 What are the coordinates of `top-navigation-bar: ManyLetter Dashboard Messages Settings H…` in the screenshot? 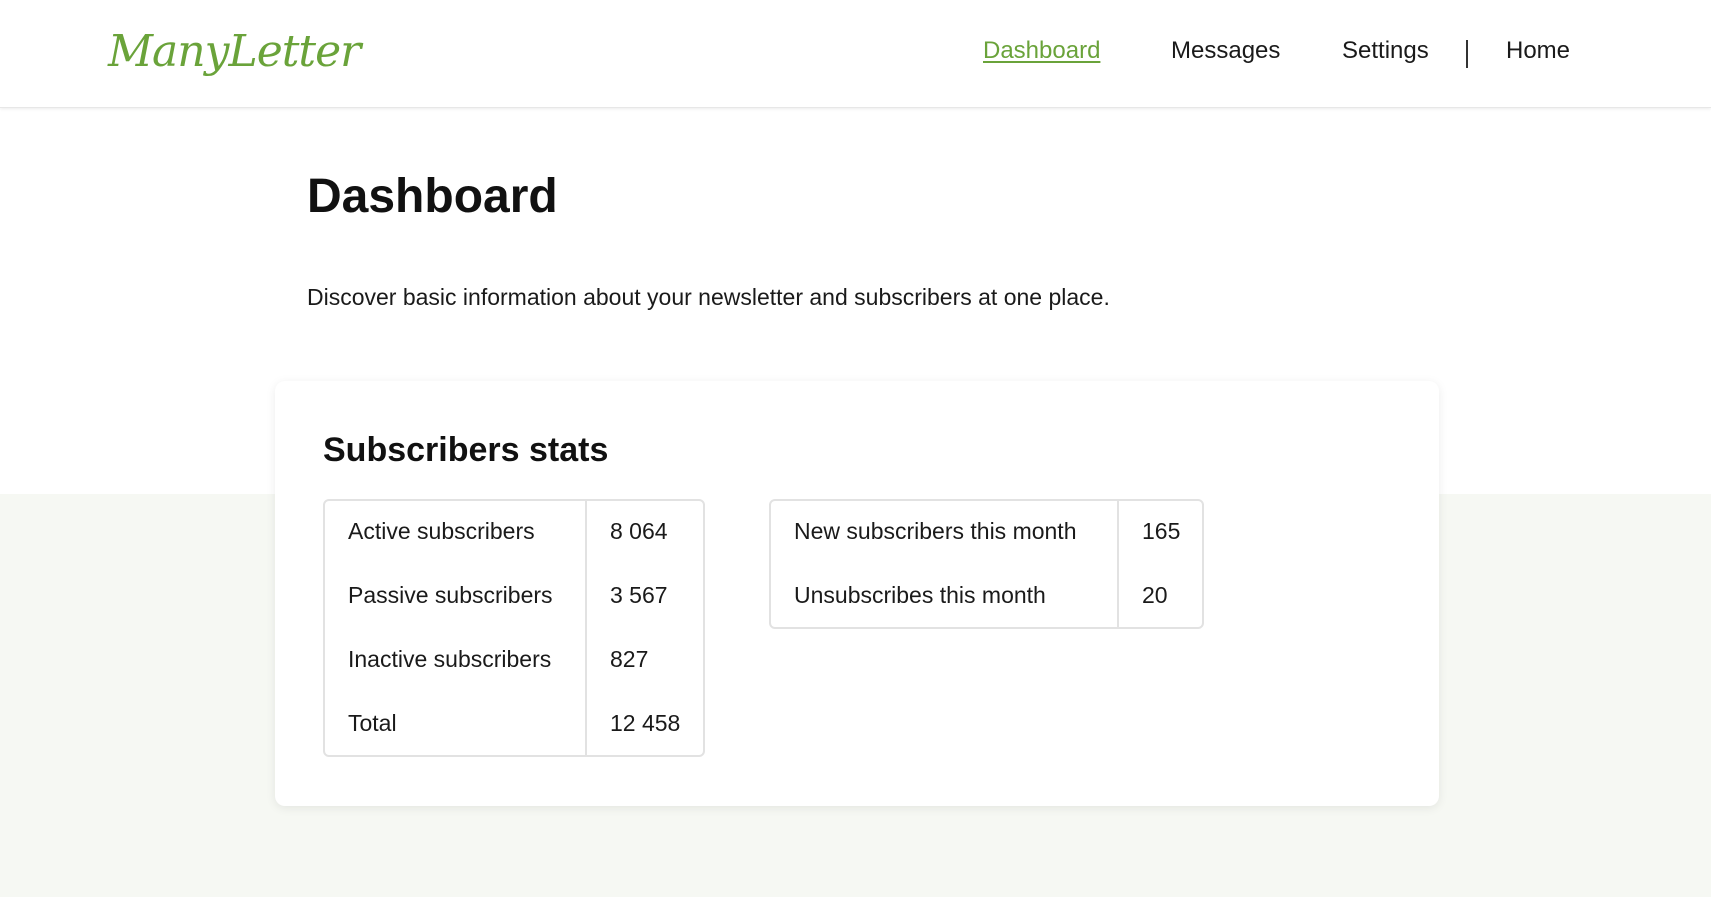 It's located at (855, 54).